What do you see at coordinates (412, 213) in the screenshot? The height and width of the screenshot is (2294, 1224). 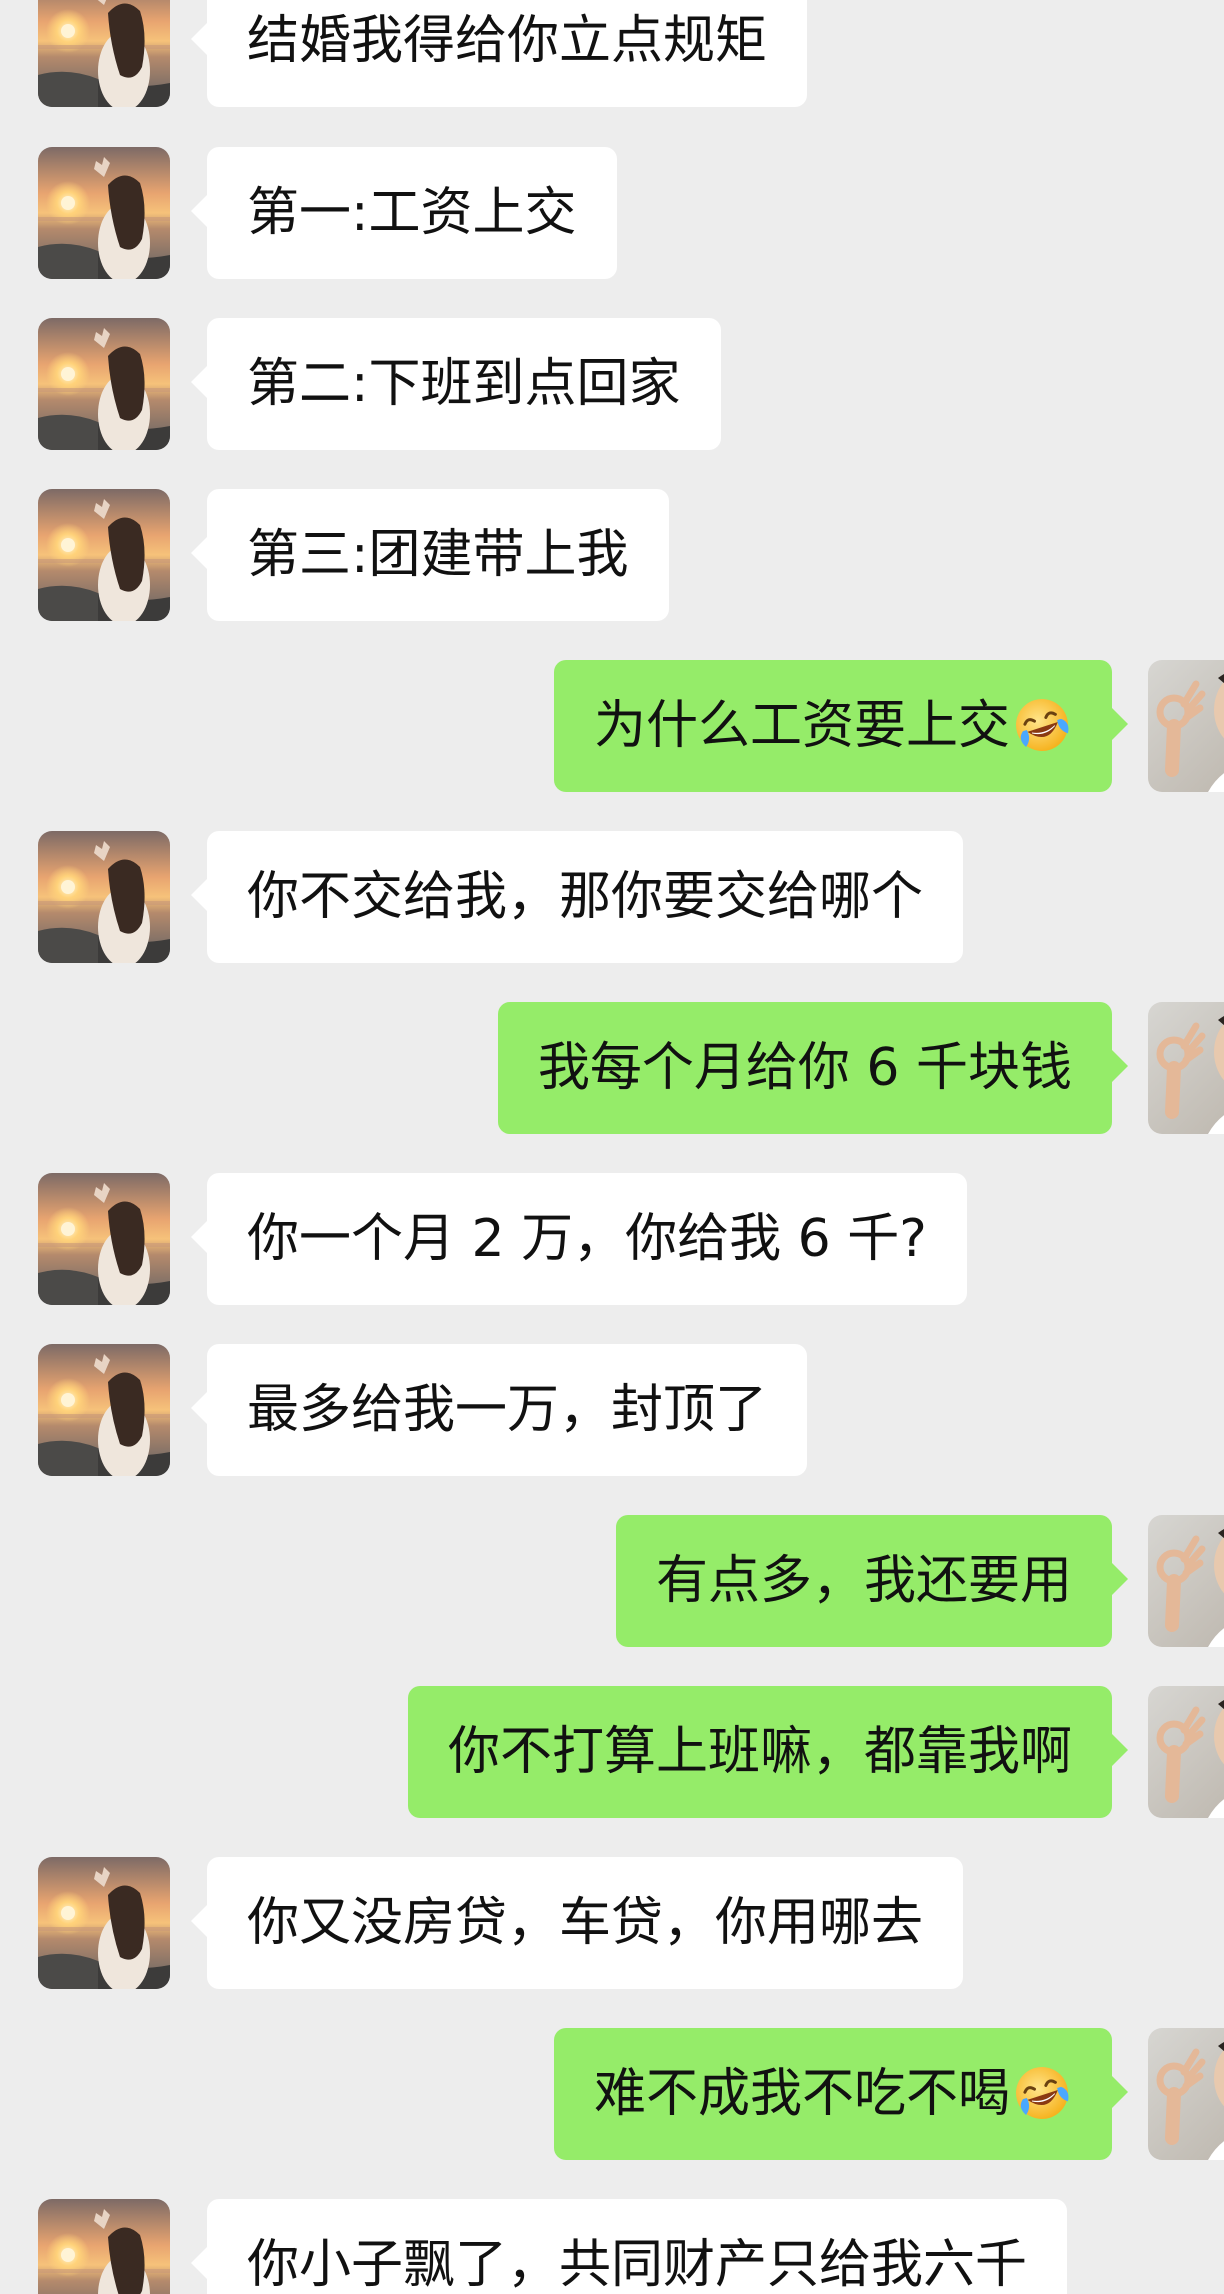 I see `message-text: 第一:工资上交` at bounding box center [412, 213].